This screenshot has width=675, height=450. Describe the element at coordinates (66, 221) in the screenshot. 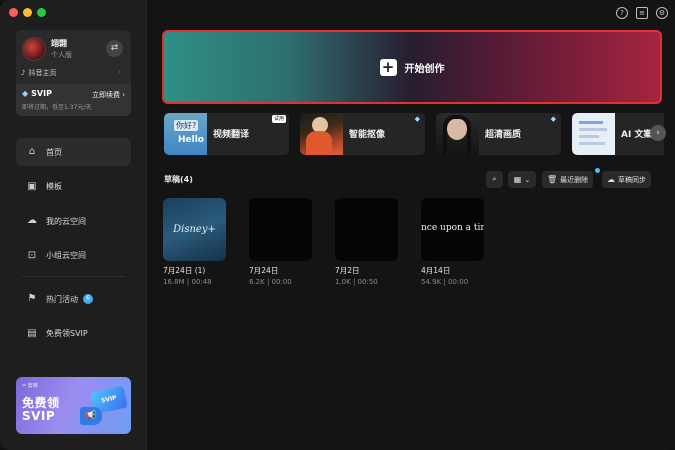

I see `sidebar-item-label: 我的云空间` at that location.